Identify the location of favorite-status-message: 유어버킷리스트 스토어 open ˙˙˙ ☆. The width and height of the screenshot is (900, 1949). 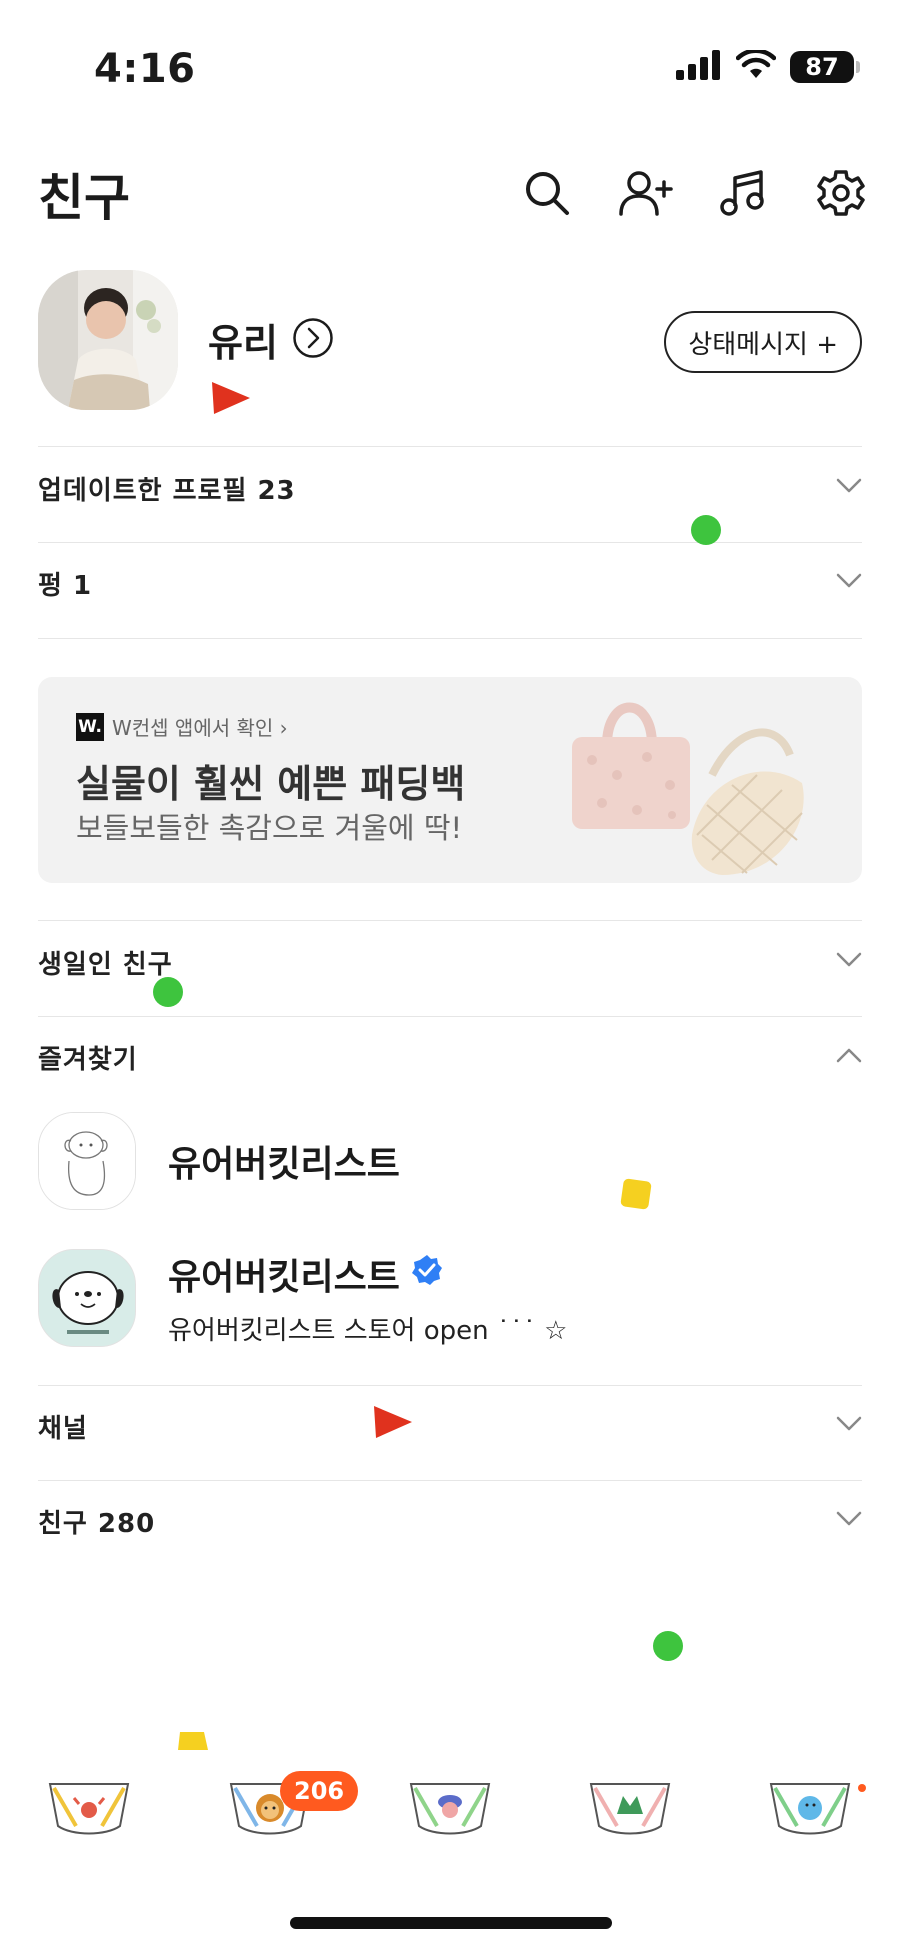
(368, 1331).